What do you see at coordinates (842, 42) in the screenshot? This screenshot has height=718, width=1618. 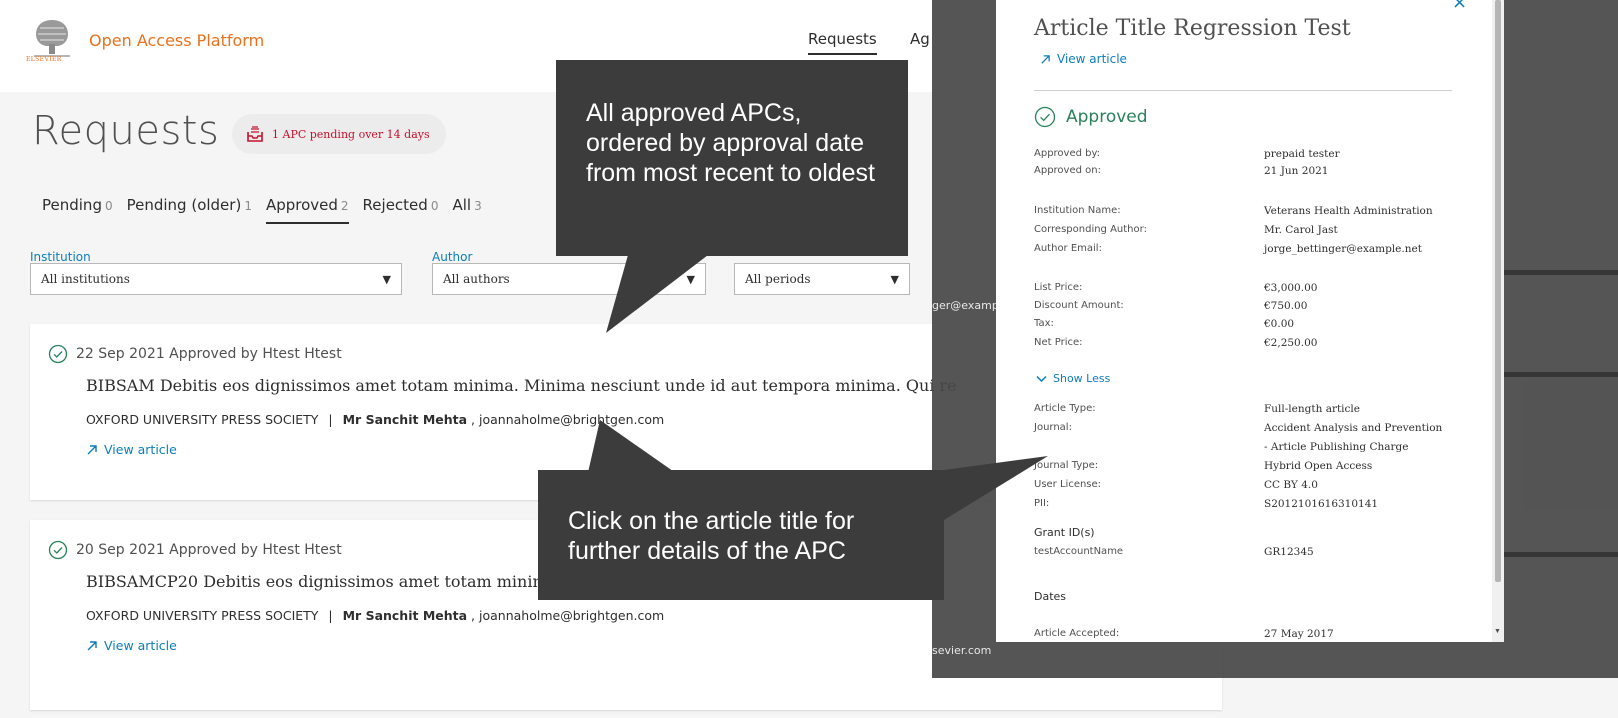 I see `nav-requests: Requests` at bounding box center [842, 42].